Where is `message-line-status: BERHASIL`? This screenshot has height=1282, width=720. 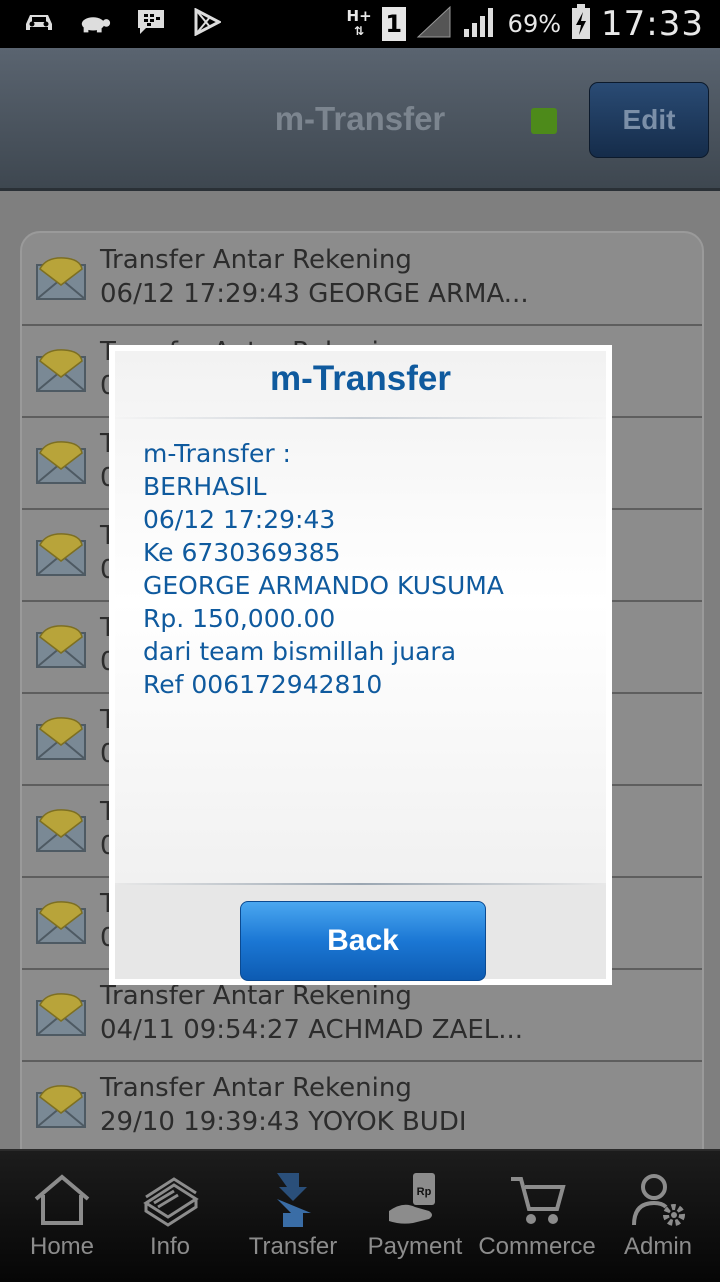 message-line-status: BERHASIL is located at coordinates (205, 486).